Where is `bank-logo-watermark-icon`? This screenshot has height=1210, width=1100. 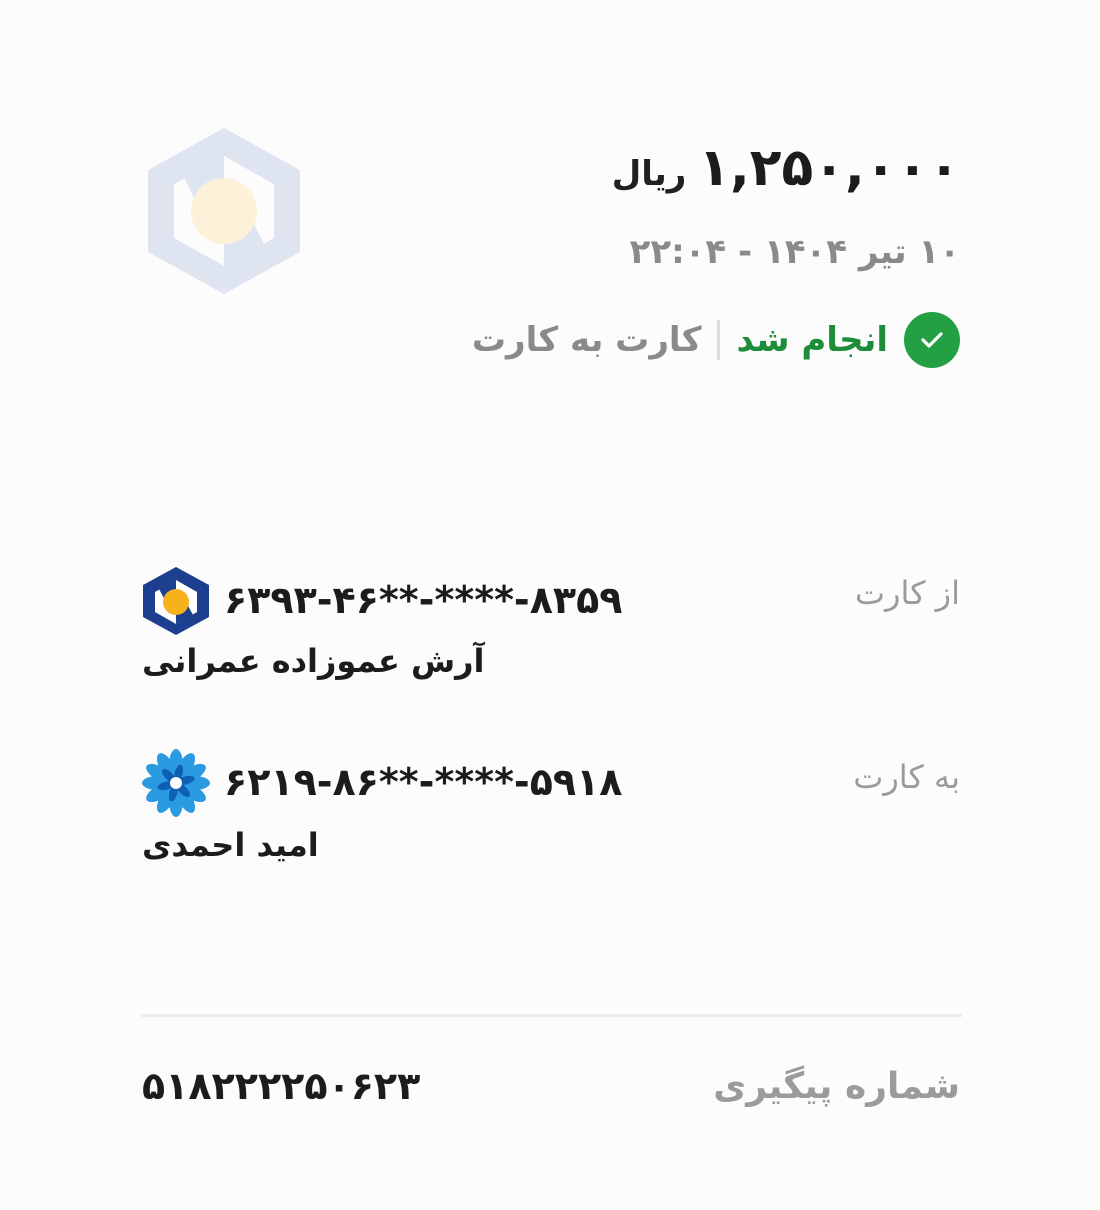
bank-logo-watermark-icon is located at coordinates (224, 211).